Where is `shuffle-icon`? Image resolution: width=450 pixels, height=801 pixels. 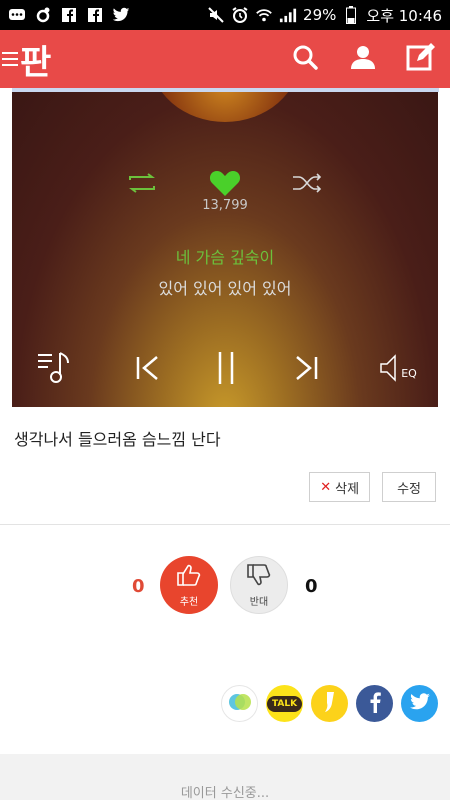
shuffle-icon is located at coordinates (307, 185).